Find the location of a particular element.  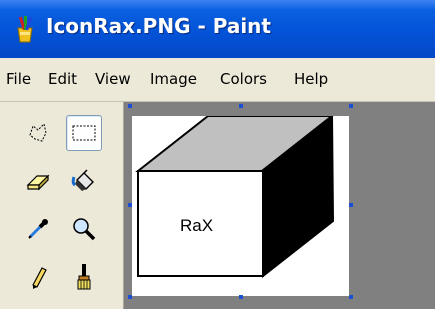

eraser-icon is located at coordinates (38, 182).